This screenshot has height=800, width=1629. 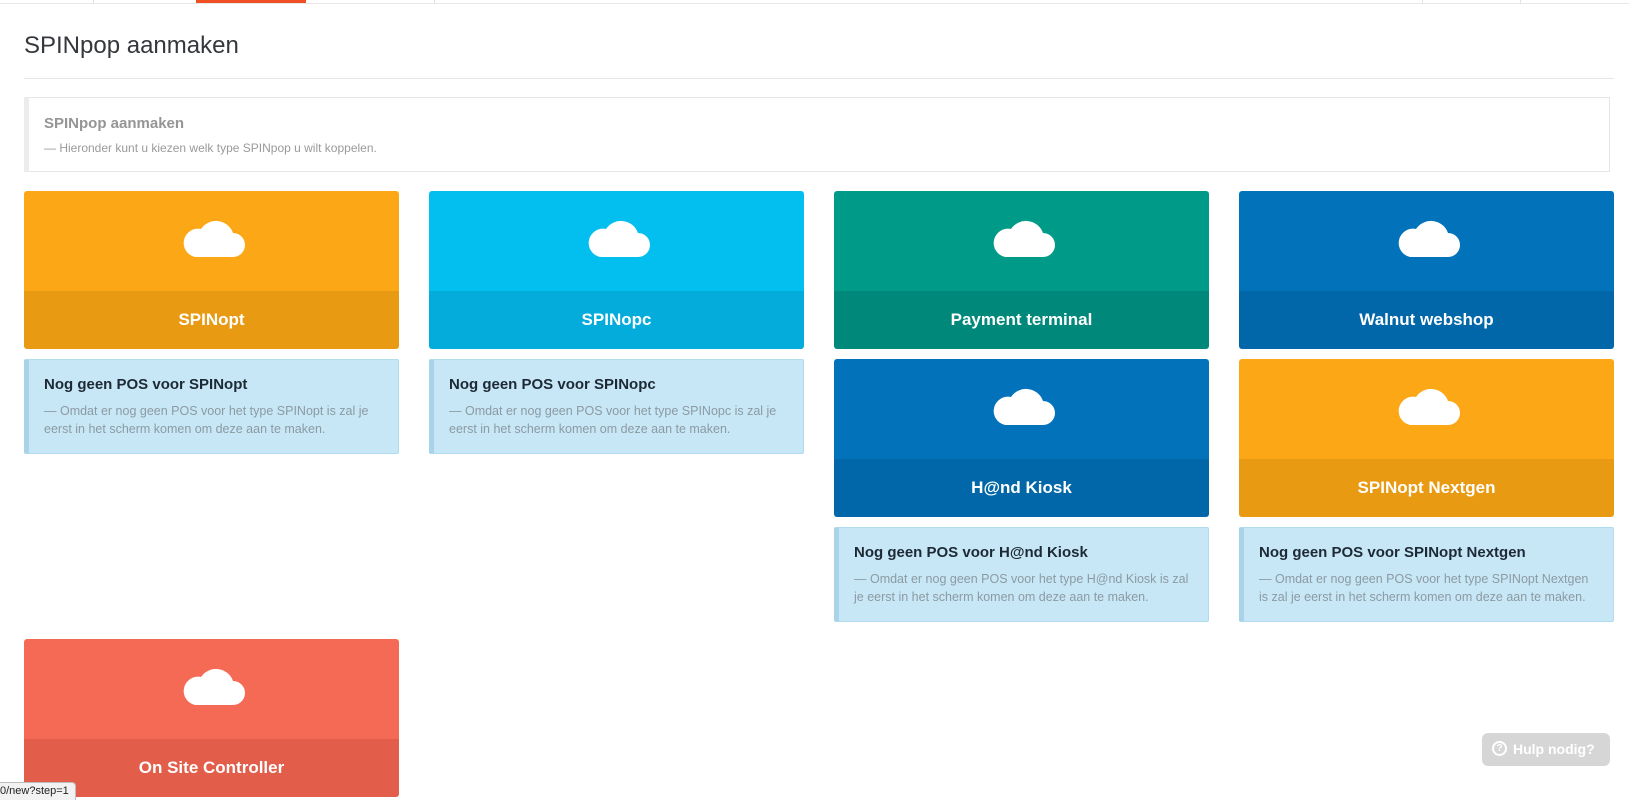 I want to click on tile-label: Payment terminal, so click(x=1021, y=319).